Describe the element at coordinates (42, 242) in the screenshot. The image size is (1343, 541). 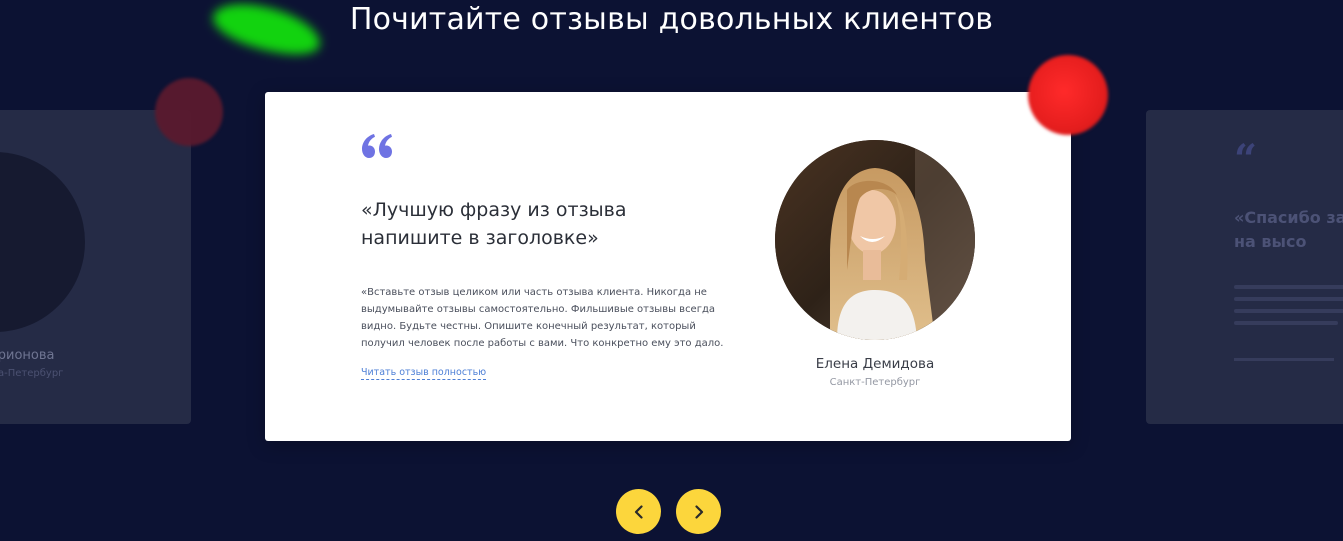
I see `avatar-previous` at that location.